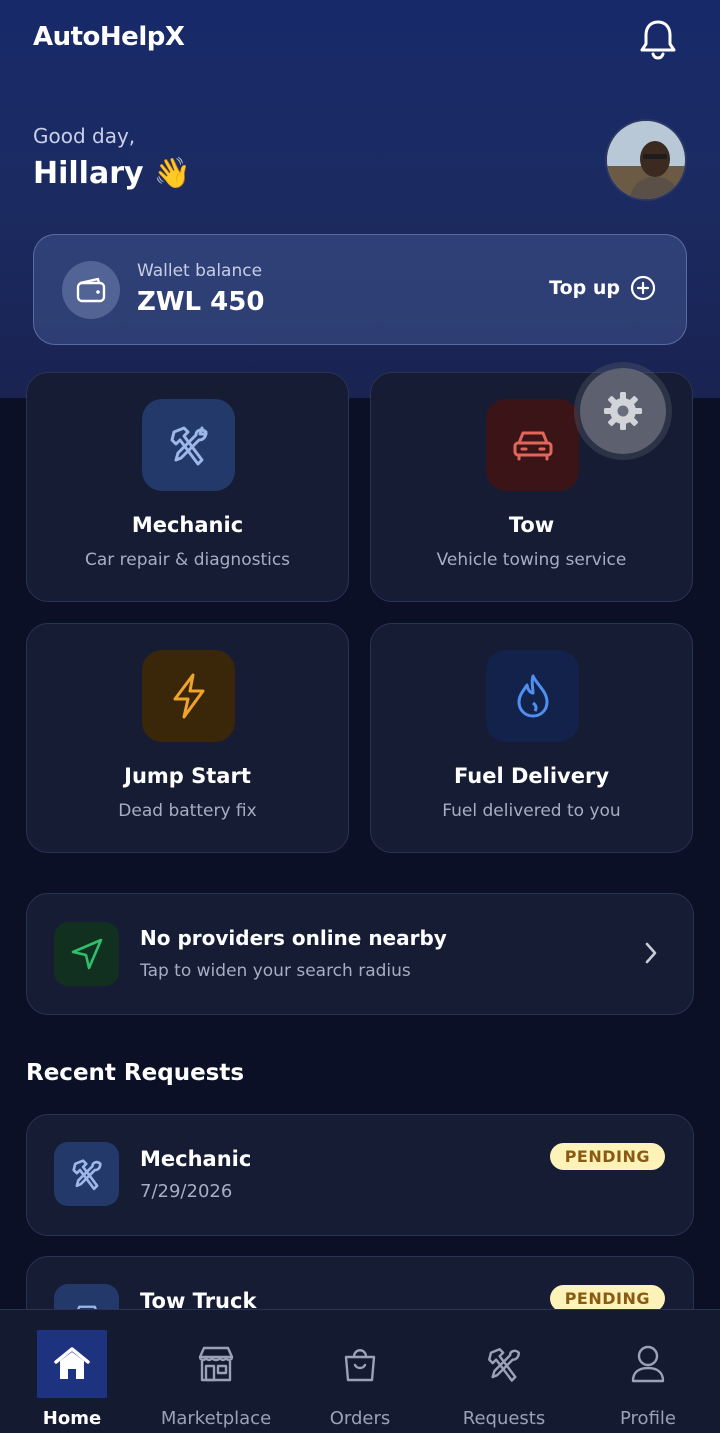 The height and width of the screenshot is (1433, 720). I want to click on user-name: Hillary 👋, so click(112, 173).